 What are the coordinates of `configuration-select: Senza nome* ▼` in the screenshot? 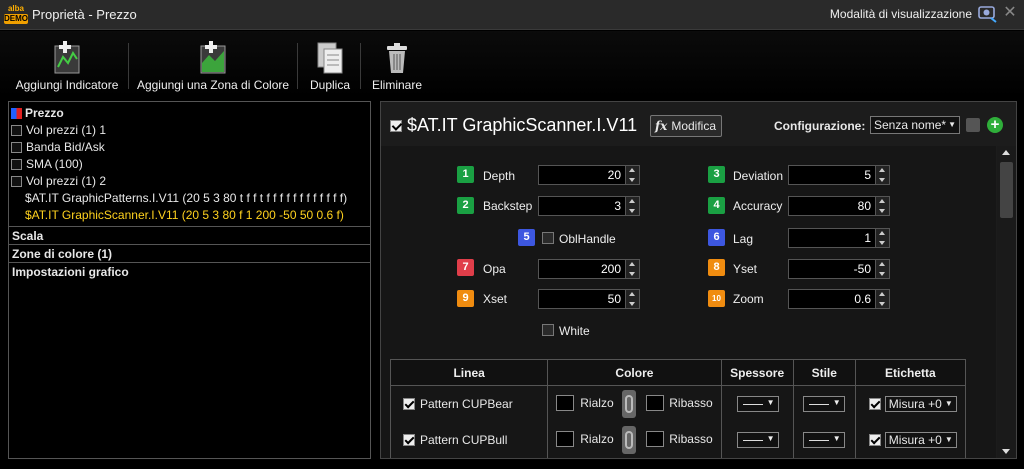 It's located at (915, 125).